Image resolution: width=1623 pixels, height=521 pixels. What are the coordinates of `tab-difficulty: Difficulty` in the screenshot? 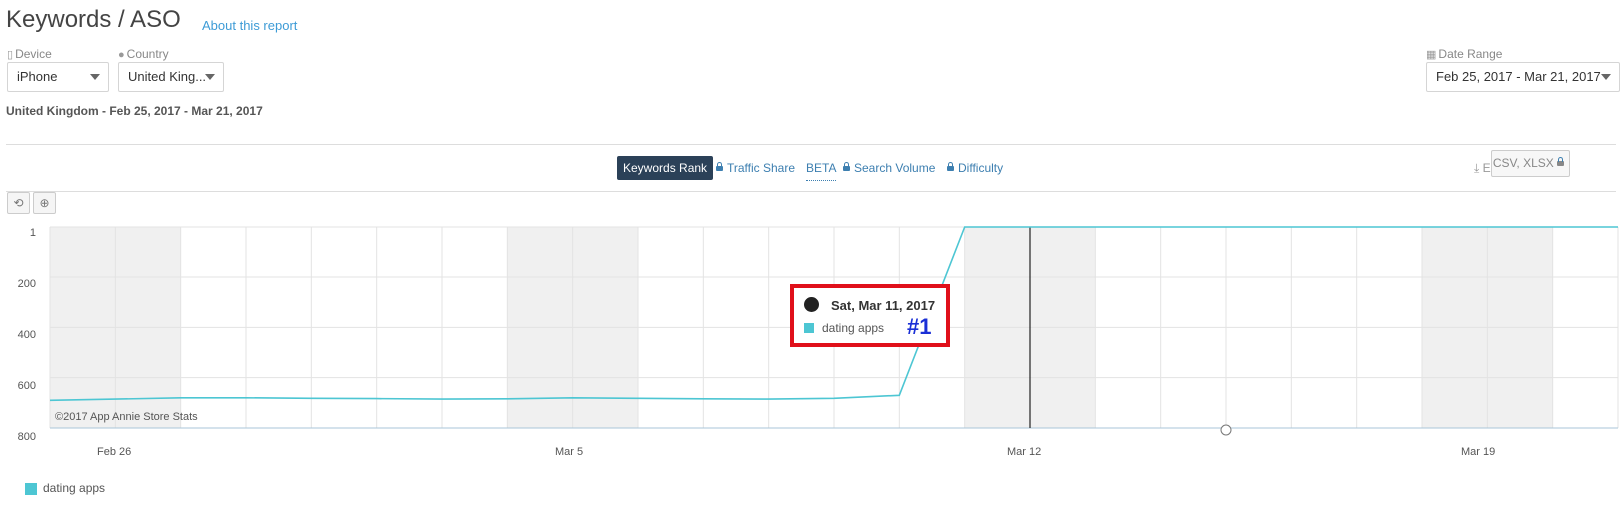 It's located at (975, 168).